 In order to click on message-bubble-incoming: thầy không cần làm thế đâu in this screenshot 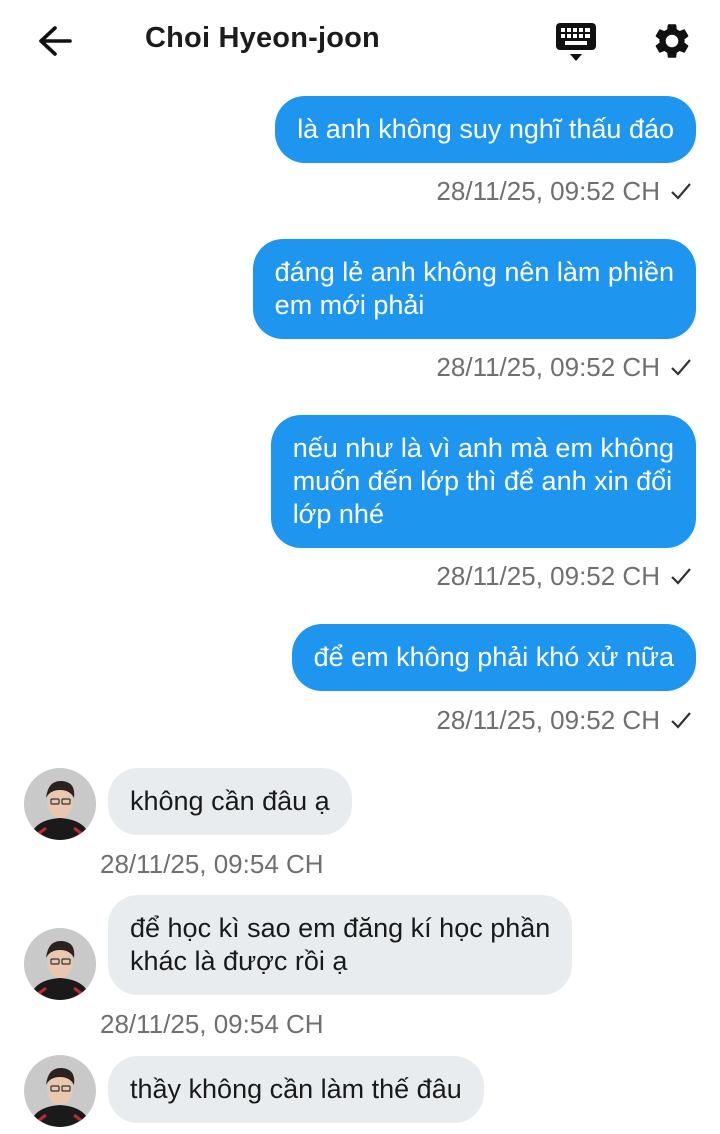, I will do `click(296, 1089)`.